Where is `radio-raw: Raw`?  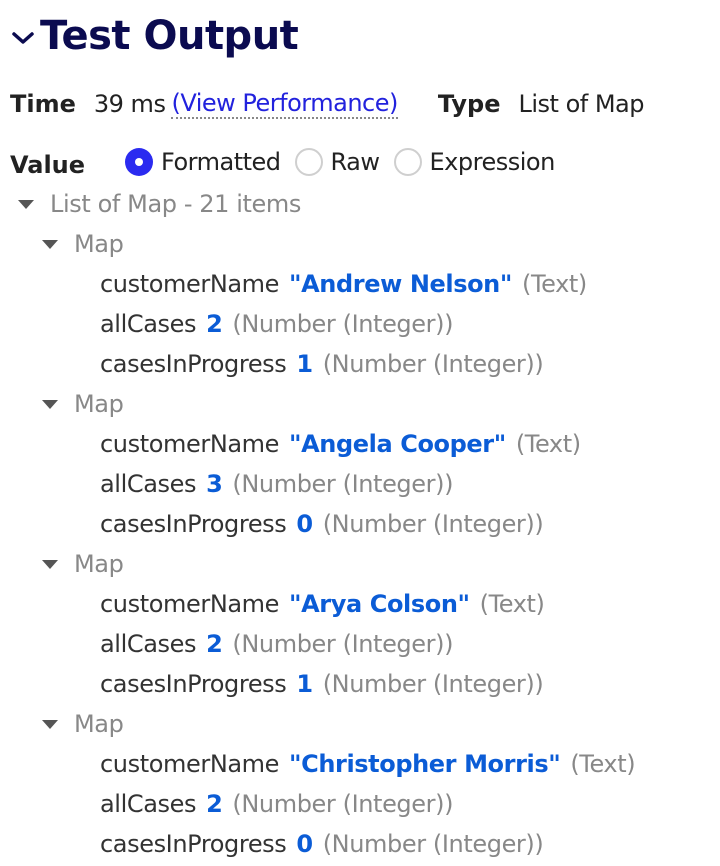 radio-raw: Raw is located at coordinates (337, 162).